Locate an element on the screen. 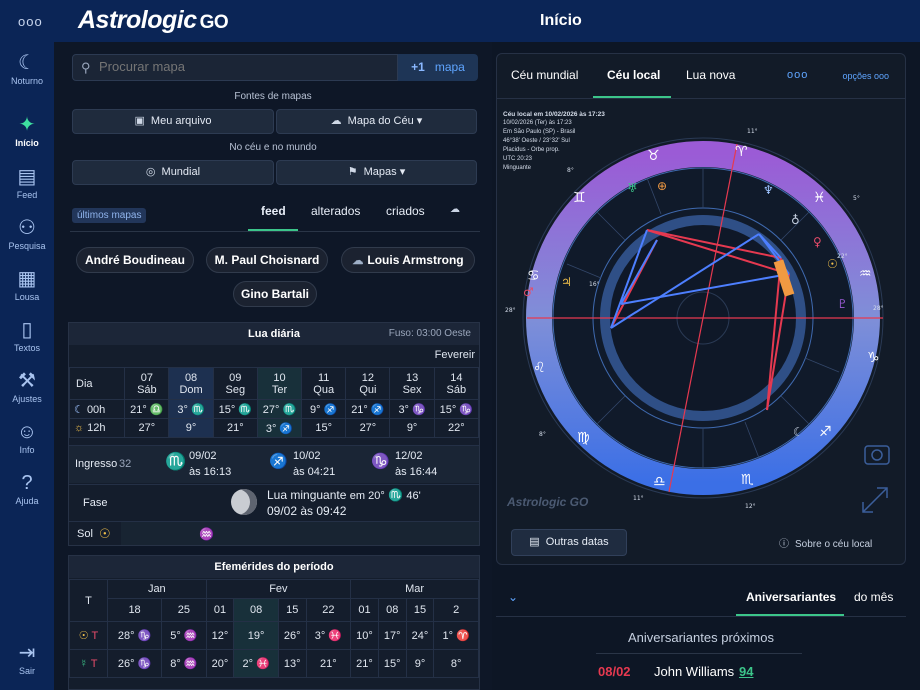 The image size is (920, 690). add-map-button: +1 mapa is located at coordinates (438, 67).